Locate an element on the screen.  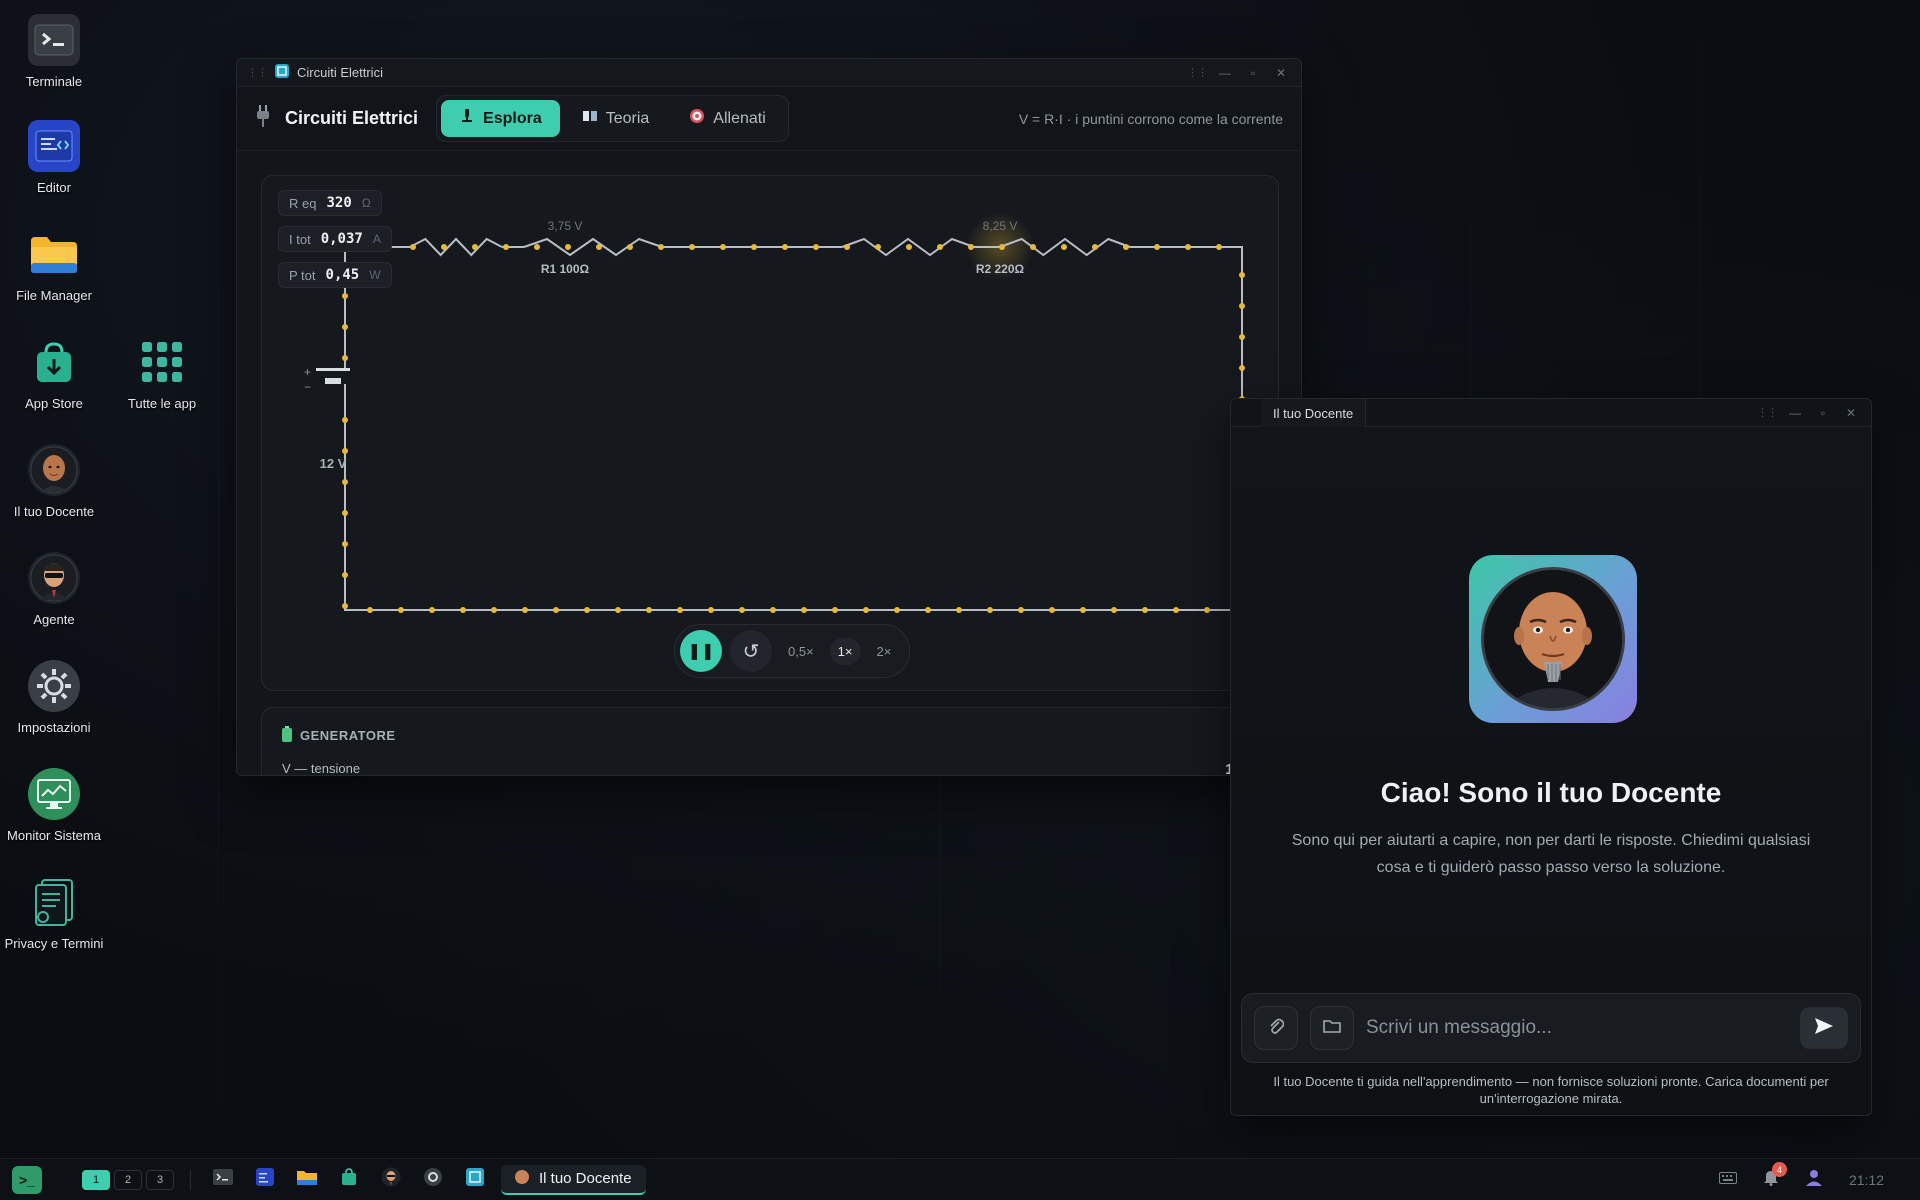
circuit-window-titlebar: ⋮⋮ Circuiti Elettrici ⋮⋮ — ▫ ✕ is located at coordinates (769, 73).